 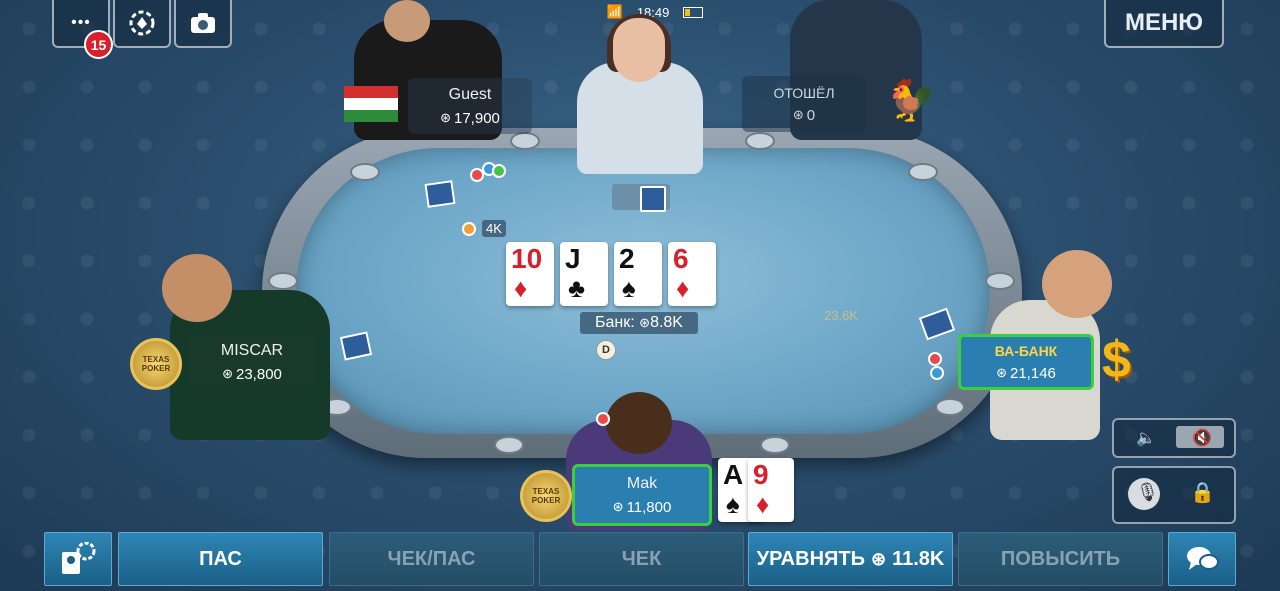 What do you see at coordinates (692, 274) in the screenshot?
I see `community-card-4: 6 ♦` at bounding box center [692, 274].